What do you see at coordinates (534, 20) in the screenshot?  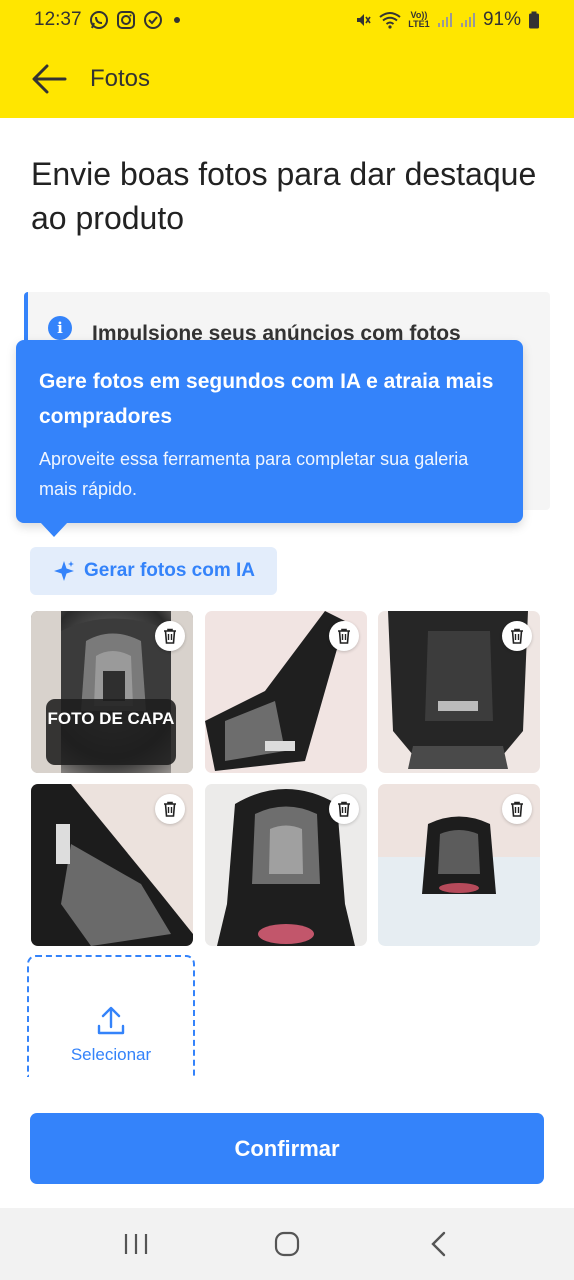 I see `battery-icon` at bounding box center [534, 20].